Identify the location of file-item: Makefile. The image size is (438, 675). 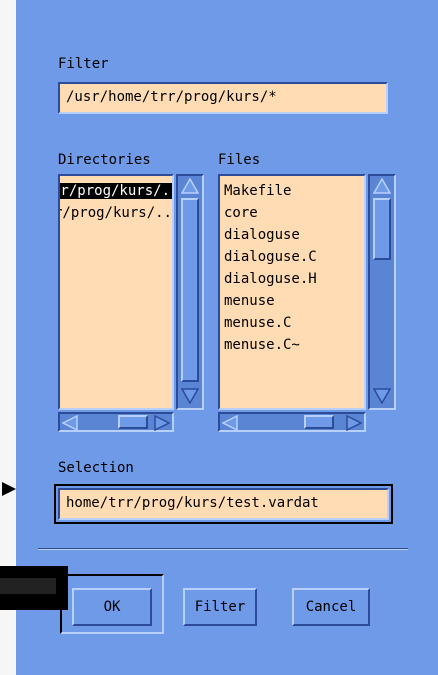
(292, 191).